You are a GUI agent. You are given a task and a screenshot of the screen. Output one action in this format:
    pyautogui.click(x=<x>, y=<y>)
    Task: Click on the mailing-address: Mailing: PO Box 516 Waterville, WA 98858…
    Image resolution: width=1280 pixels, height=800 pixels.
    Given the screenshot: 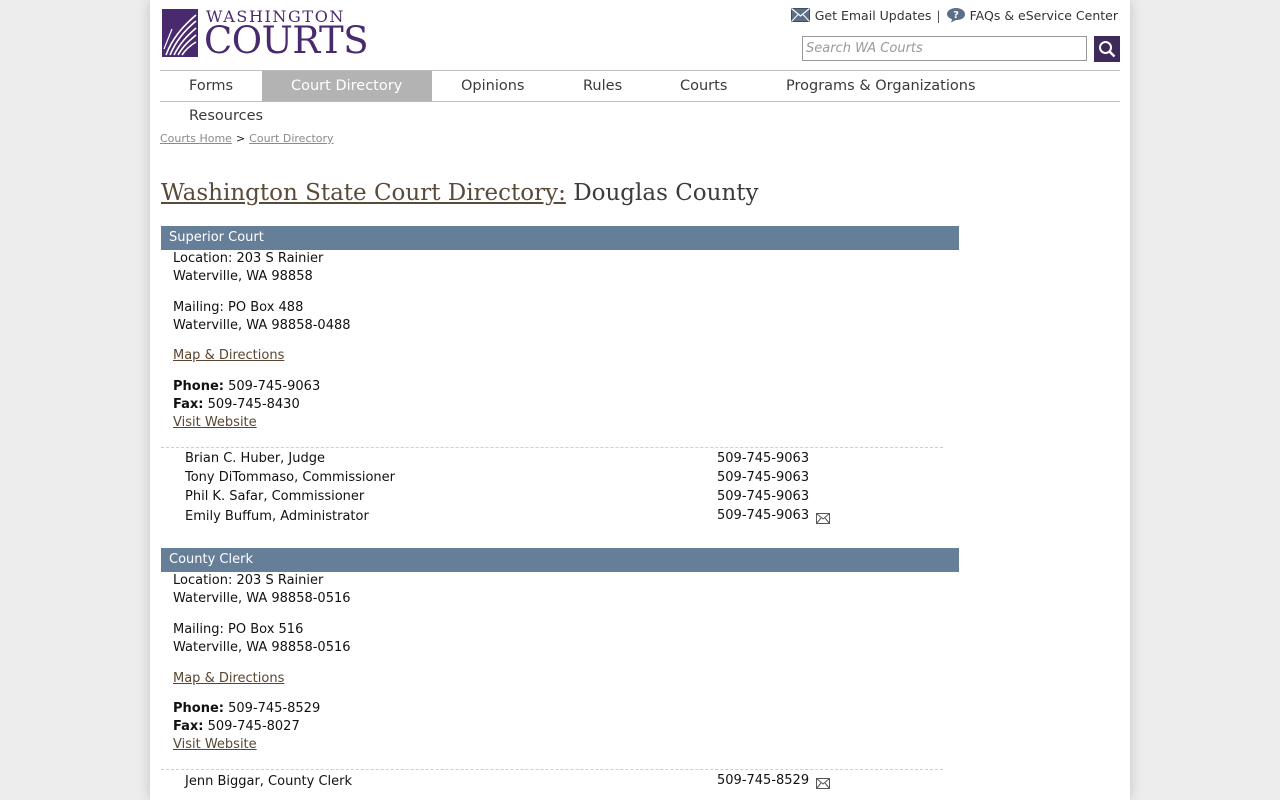 What is the action you would take?
    pyautogui.click(x=262, y=639)
    